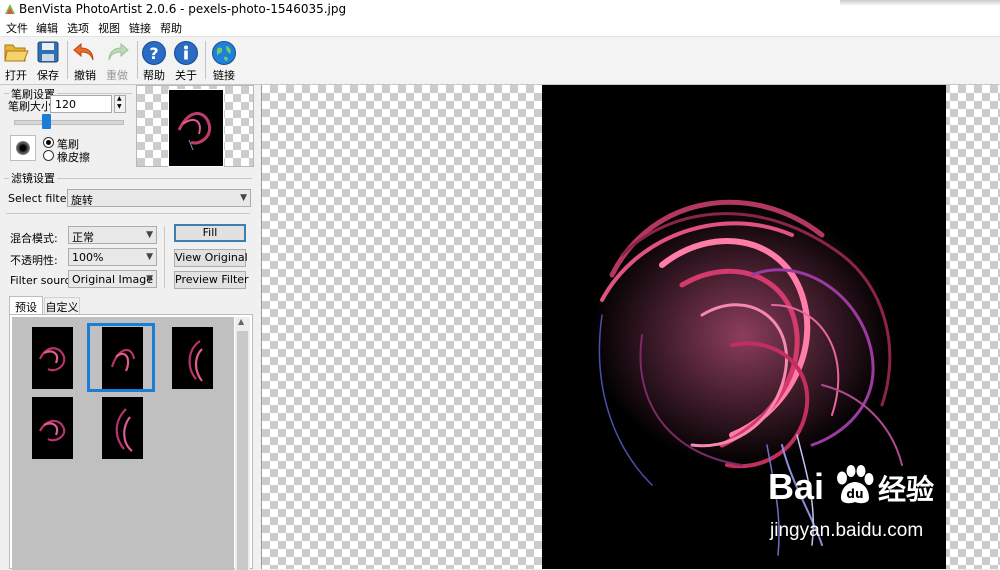  I want to click on filter-source-select: Original Image ▼, so click(112, 279).